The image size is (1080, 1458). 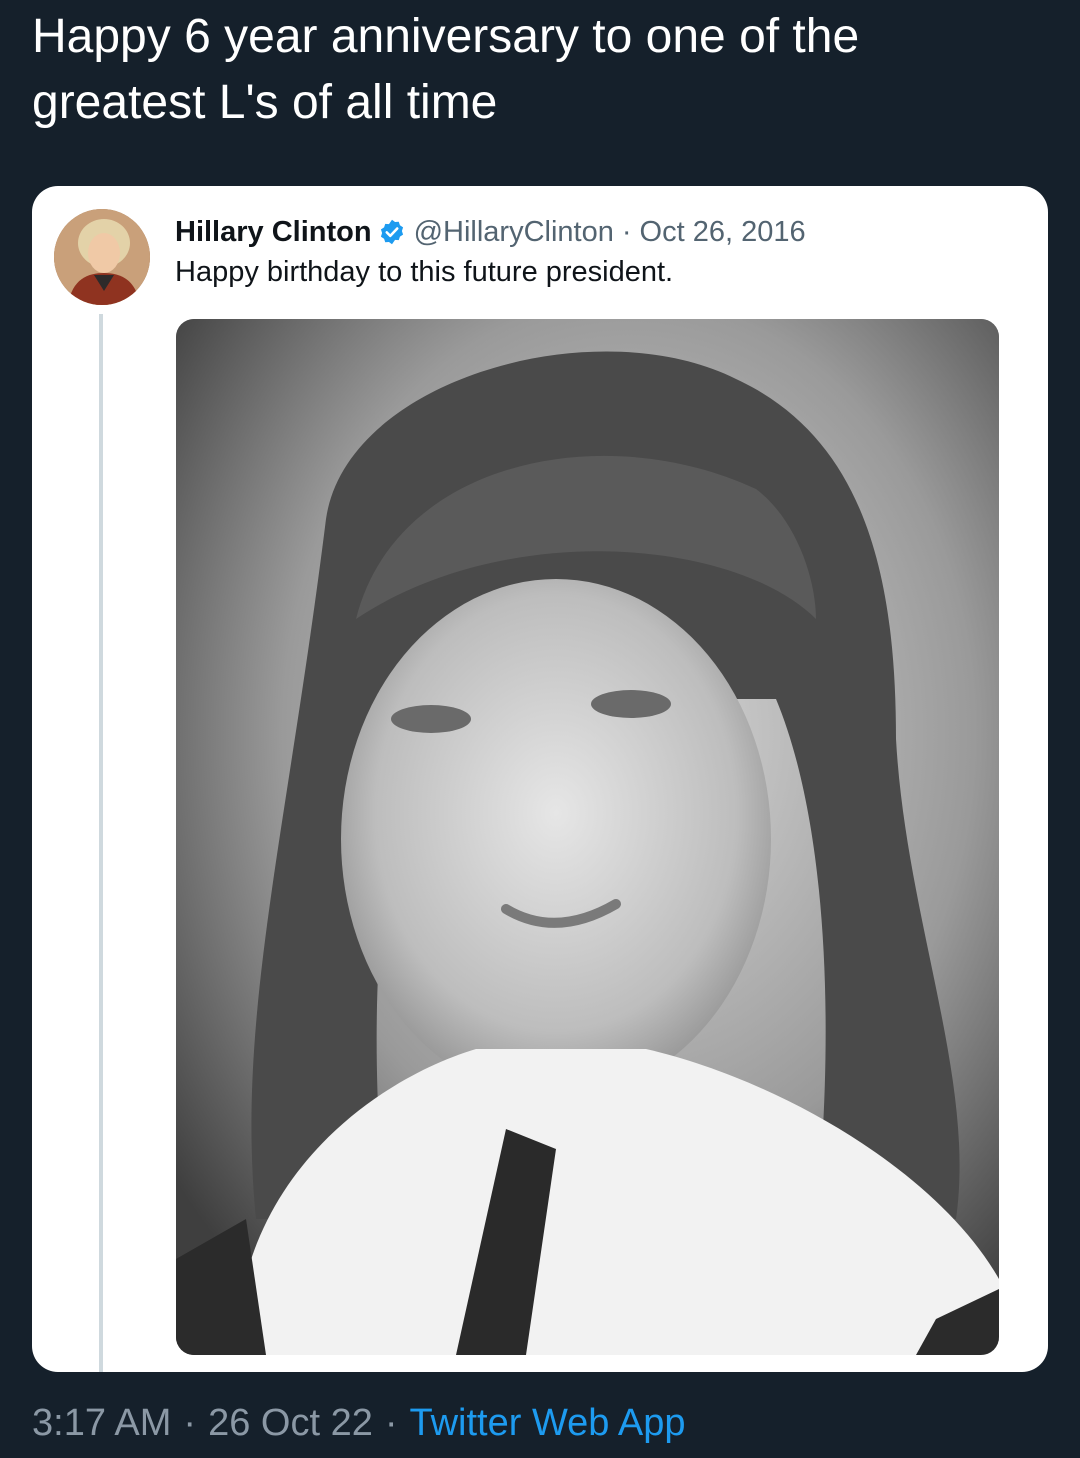 I want to click on verified-badge-icon, so click(x=392, y=232).